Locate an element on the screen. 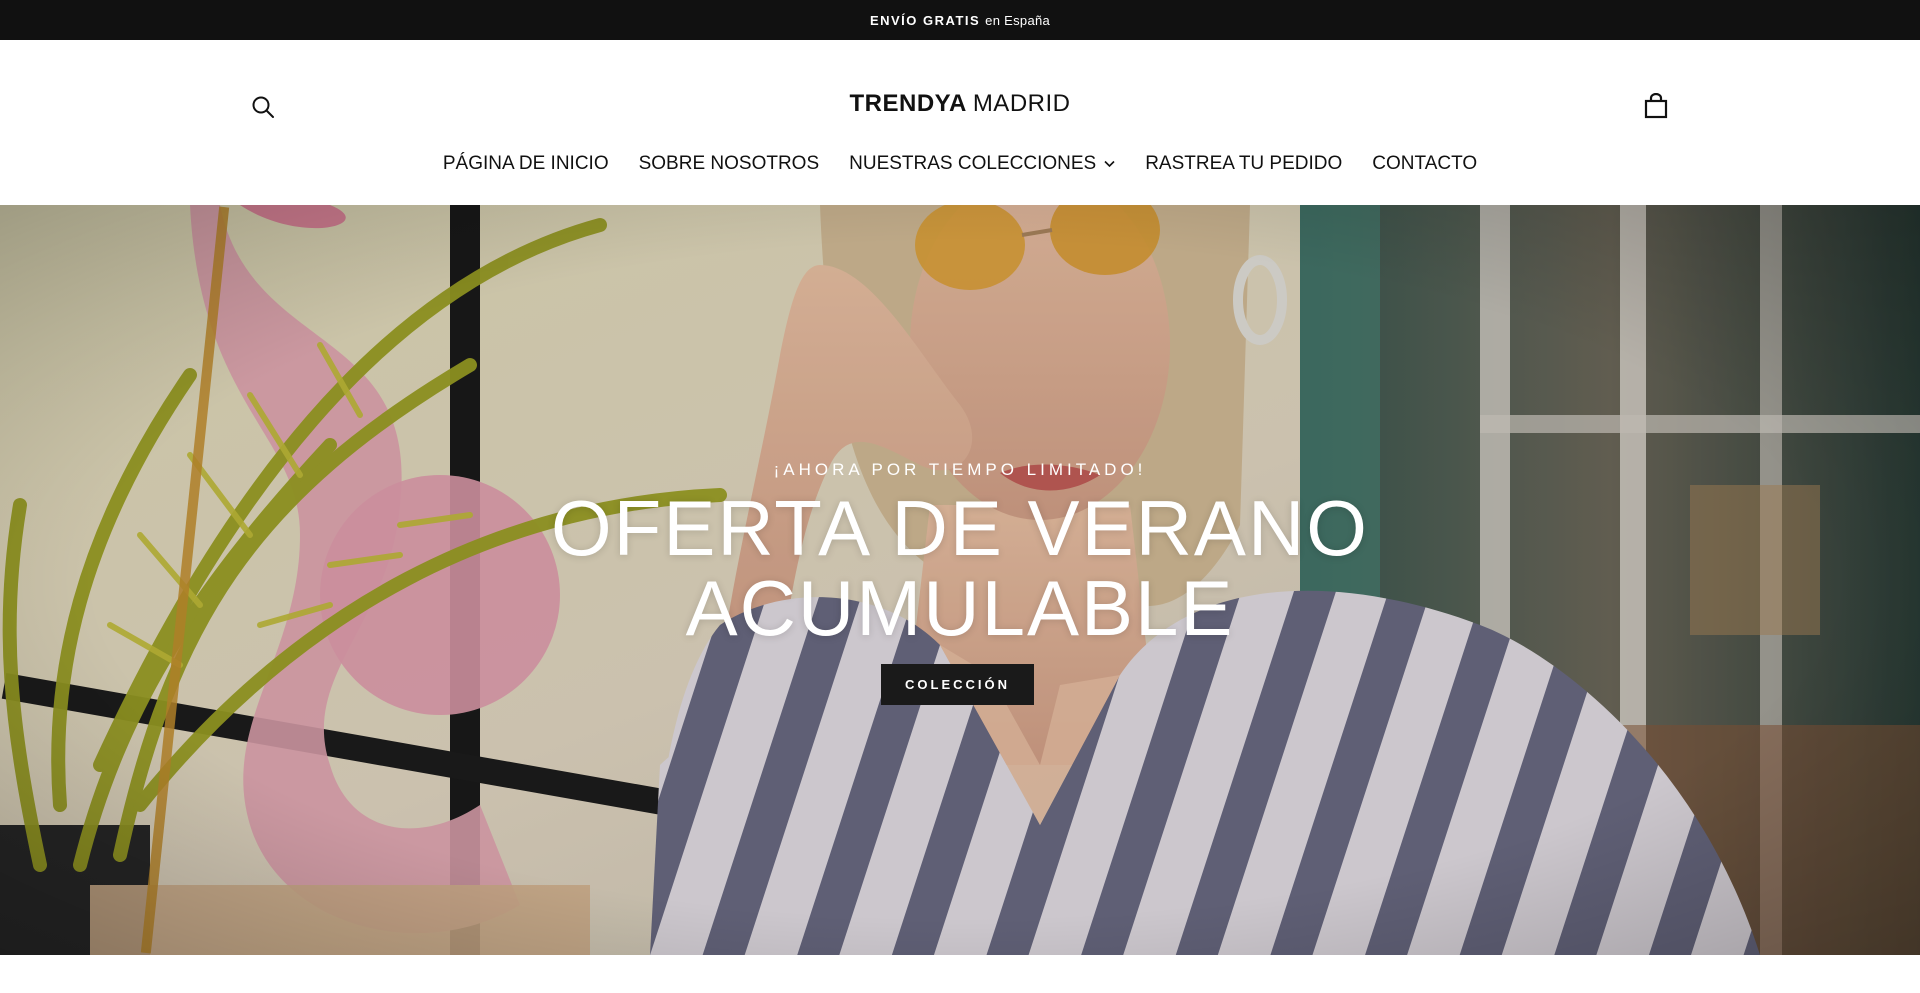 This screenshot has height=993, width=1920. nav-item-track-order: RASTREA TU PEDIDO is located at coordinates (1243, 164).